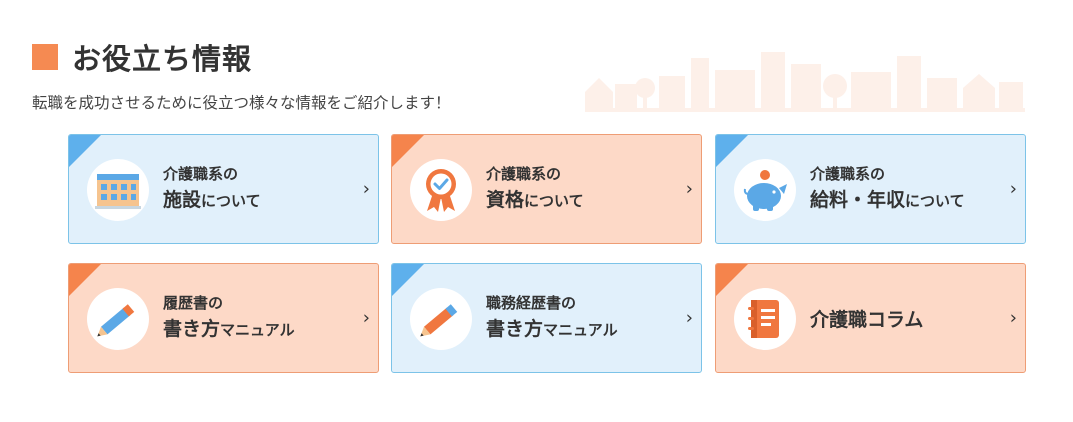 This screenshot has height=422, width=1073. I want to click on card-label-line2: 給料・年収について, so click(887, 200).